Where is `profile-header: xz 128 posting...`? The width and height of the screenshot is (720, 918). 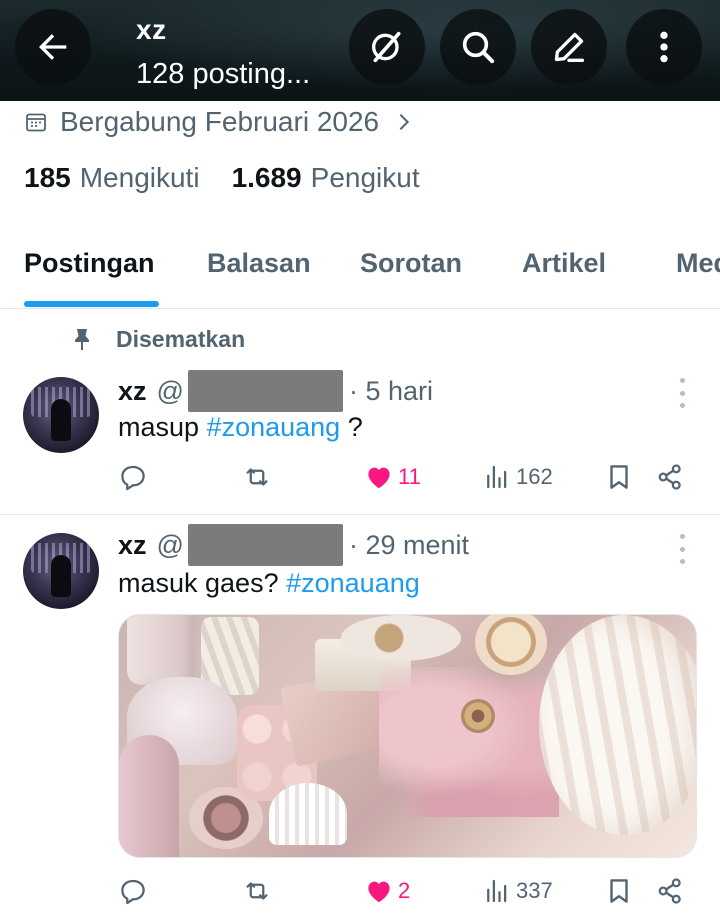 profile-header: xz 128 posting... is located at coordinates (360, 50).